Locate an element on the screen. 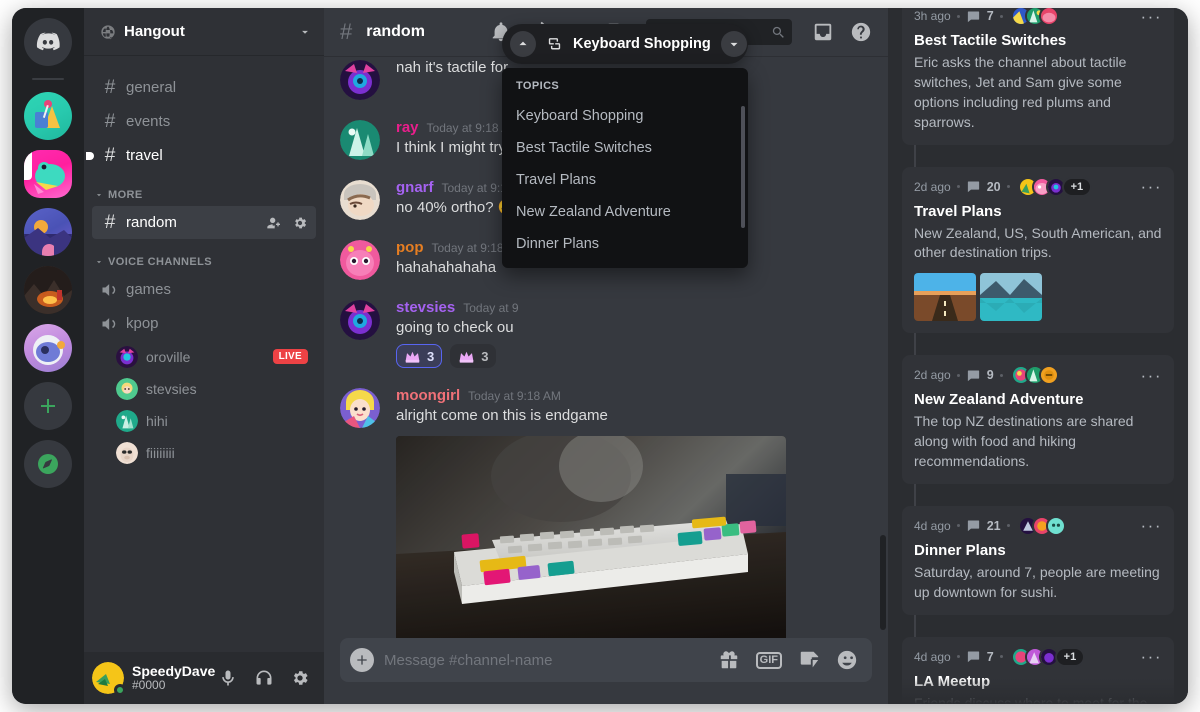  message-composer: Message #channel-name GIF is located at coordinates (606, 671).